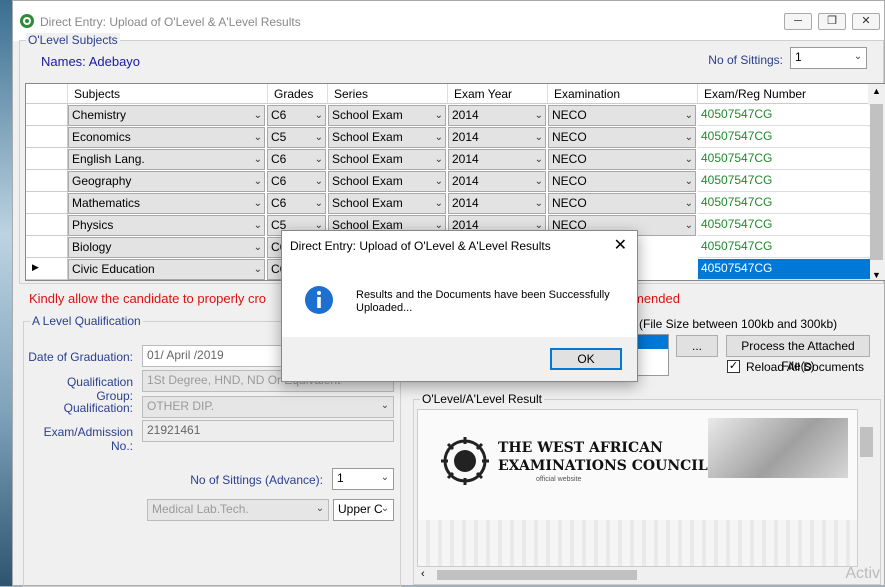  Describe the element at coordinates (166, 137) in the screenshot. I see `subject-cell: Economics ⌄` at that location.